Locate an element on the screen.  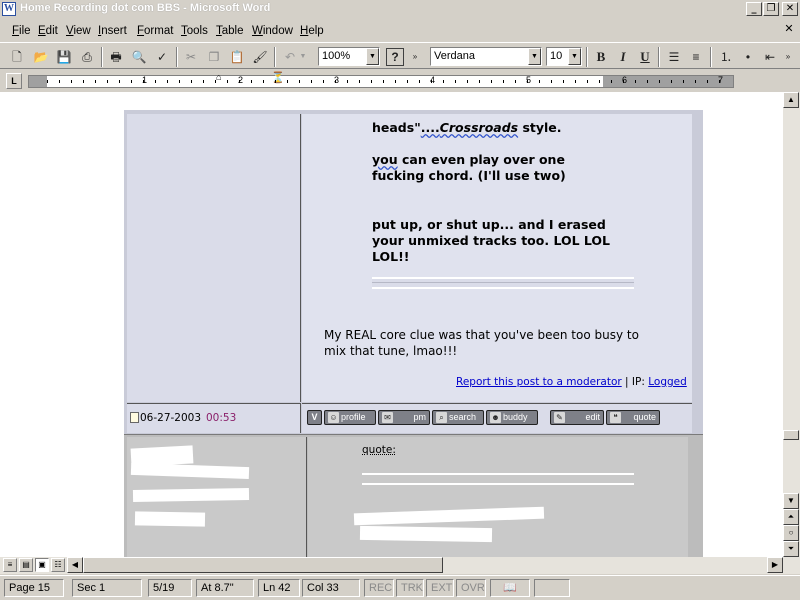
tab-selector: L is located at coordinates (14, 81).